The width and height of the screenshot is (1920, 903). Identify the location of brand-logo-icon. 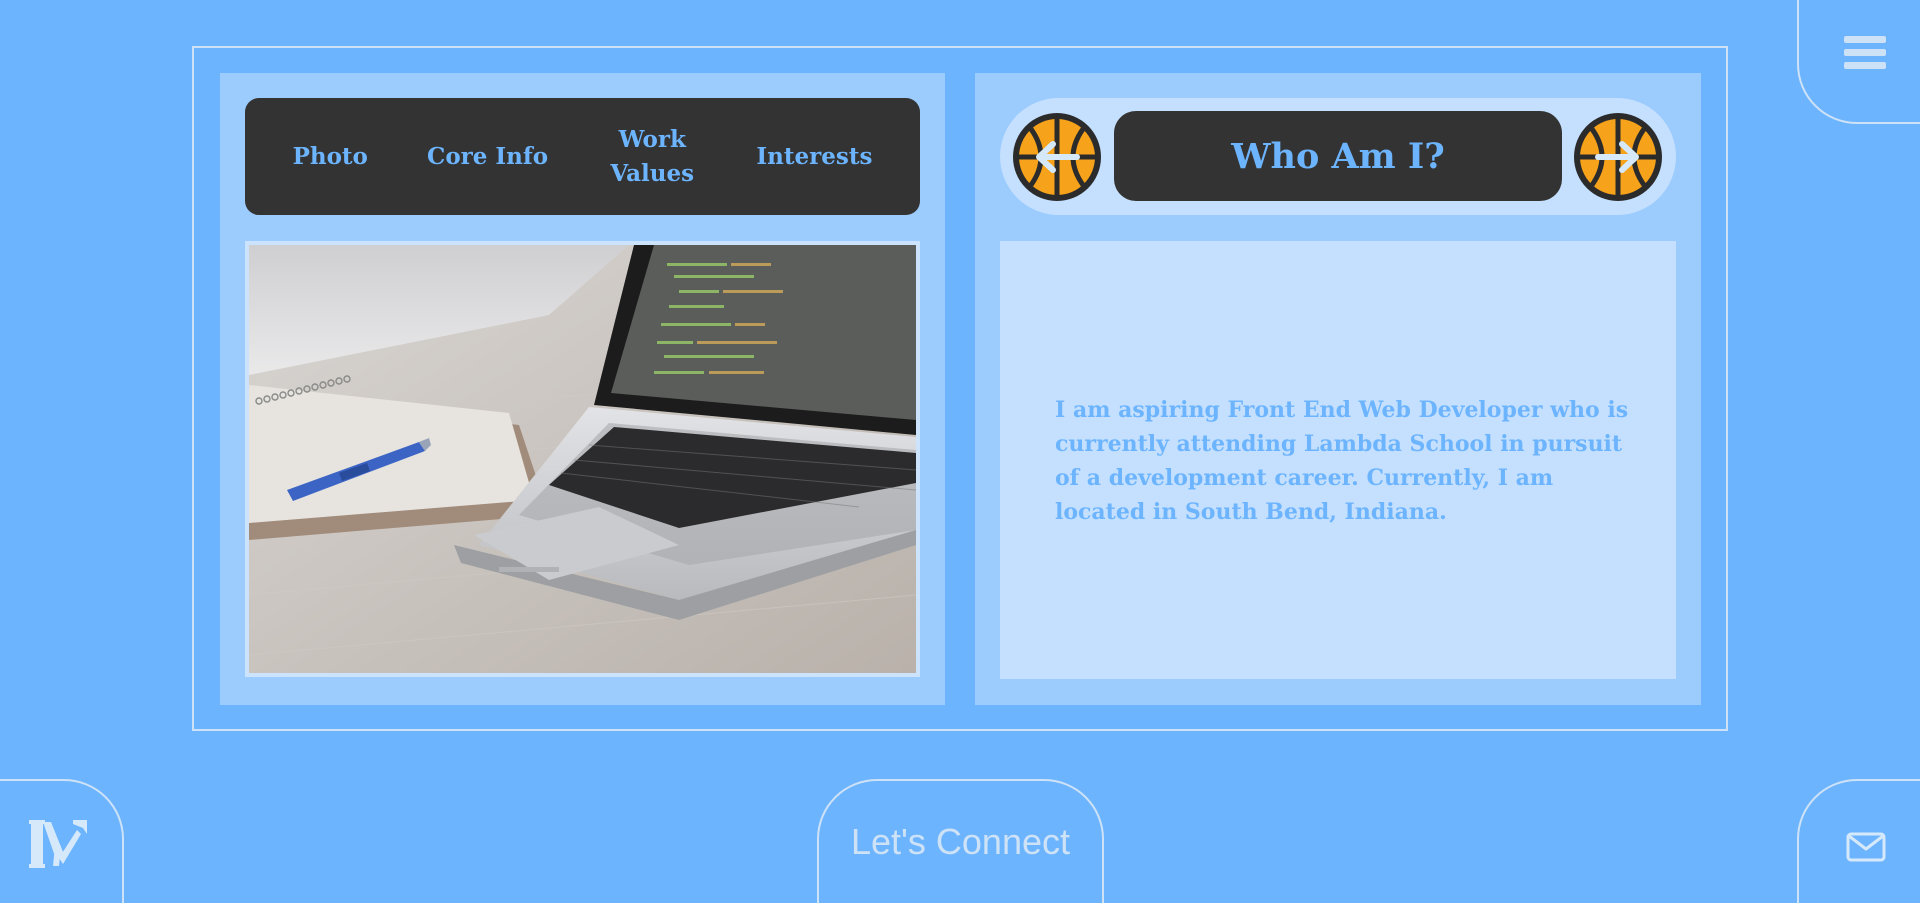
(59, 844).